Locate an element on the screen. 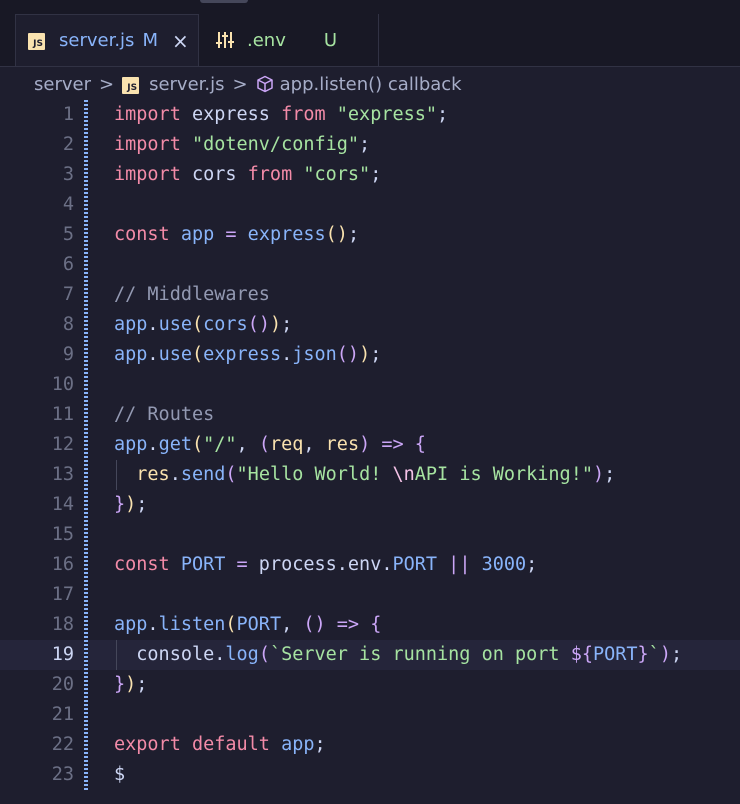 The width and height of the screenshot is (740, 804). tab-env: .env U is located at coordinates (289, 40).